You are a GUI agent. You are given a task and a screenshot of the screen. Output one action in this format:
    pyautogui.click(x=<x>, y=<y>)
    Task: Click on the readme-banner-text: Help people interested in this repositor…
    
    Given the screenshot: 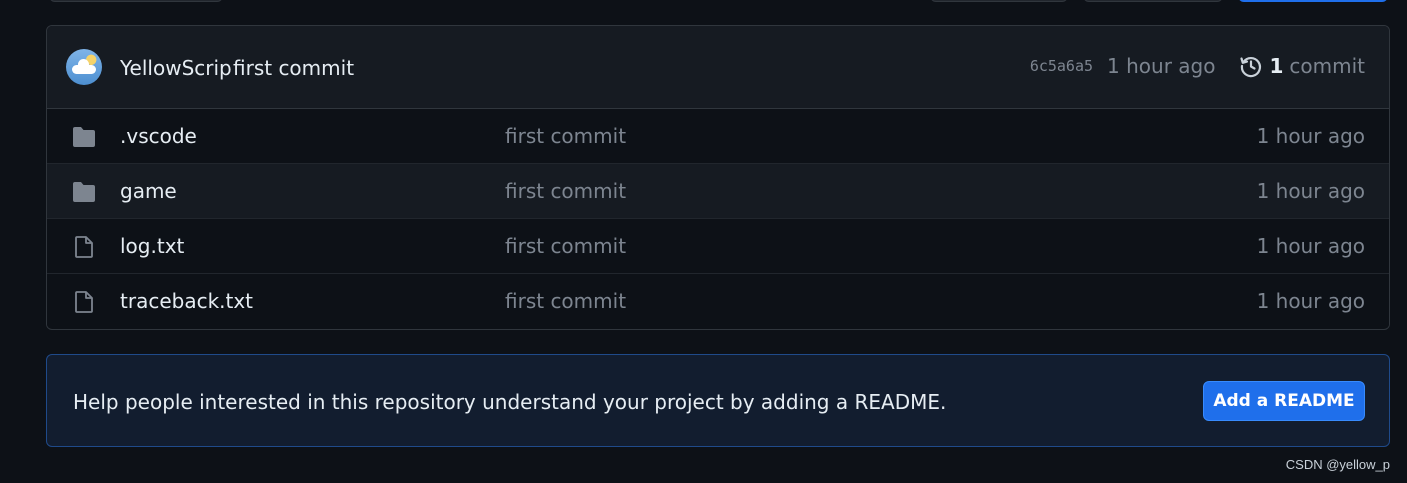 What is the action you would take?
    pyautogui.click(x=510, y=402)
    